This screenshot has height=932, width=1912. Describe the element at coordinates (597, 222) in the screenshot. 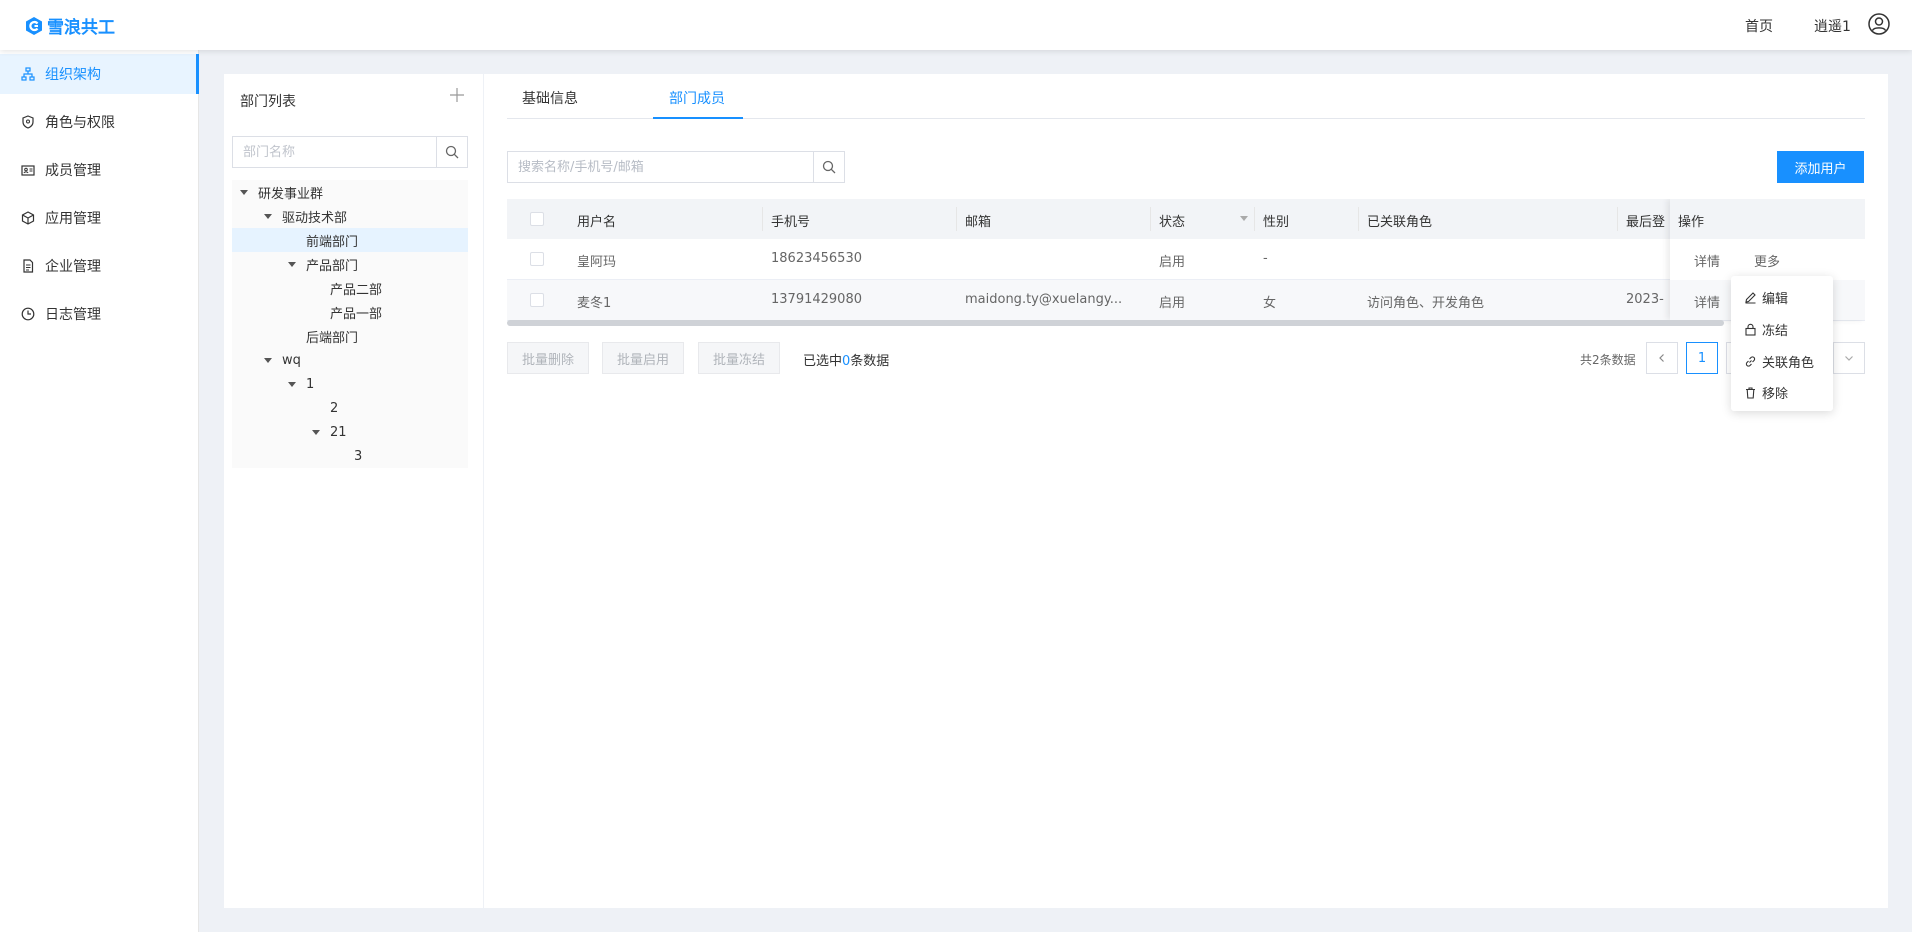

I see `col-username: 用户名` at that location.